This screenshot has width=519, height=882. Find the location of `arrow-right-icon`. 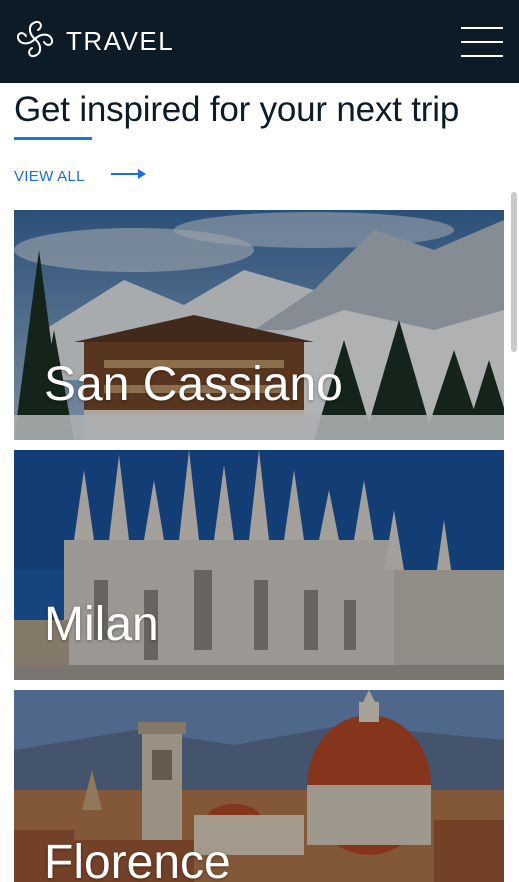

arrow-right-icon is located at coordinates (128, 176).